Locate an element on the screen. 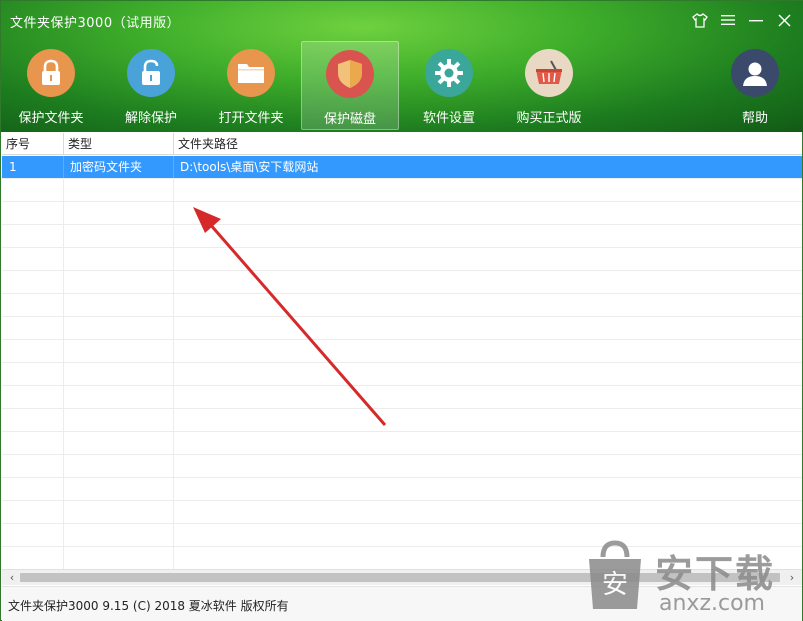 The image size is (803, 621). user-icon is located at coordinates (755, 73).